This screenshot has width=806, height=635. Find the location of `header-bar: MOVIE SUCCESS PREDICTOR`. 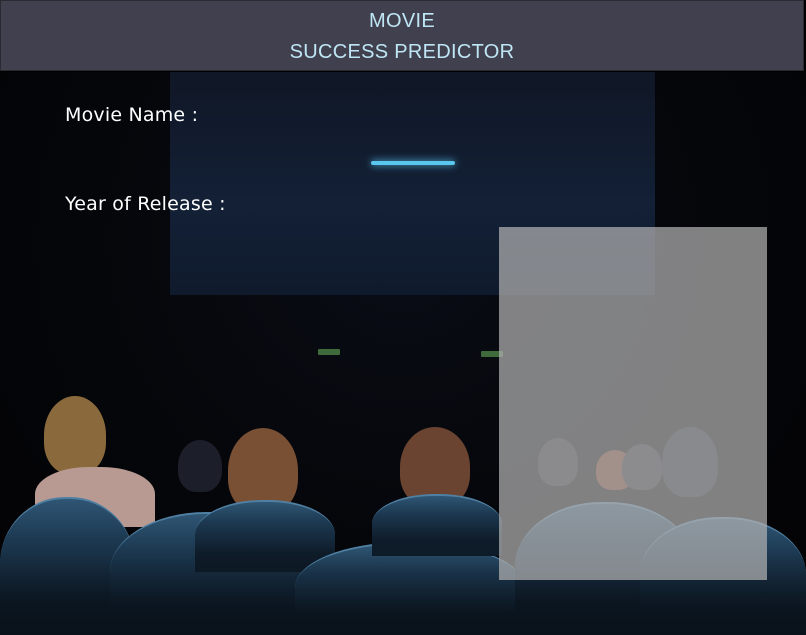

header-bar: MOVIE SUCCESS PREDICTOR is located at coordinates (402, 35).